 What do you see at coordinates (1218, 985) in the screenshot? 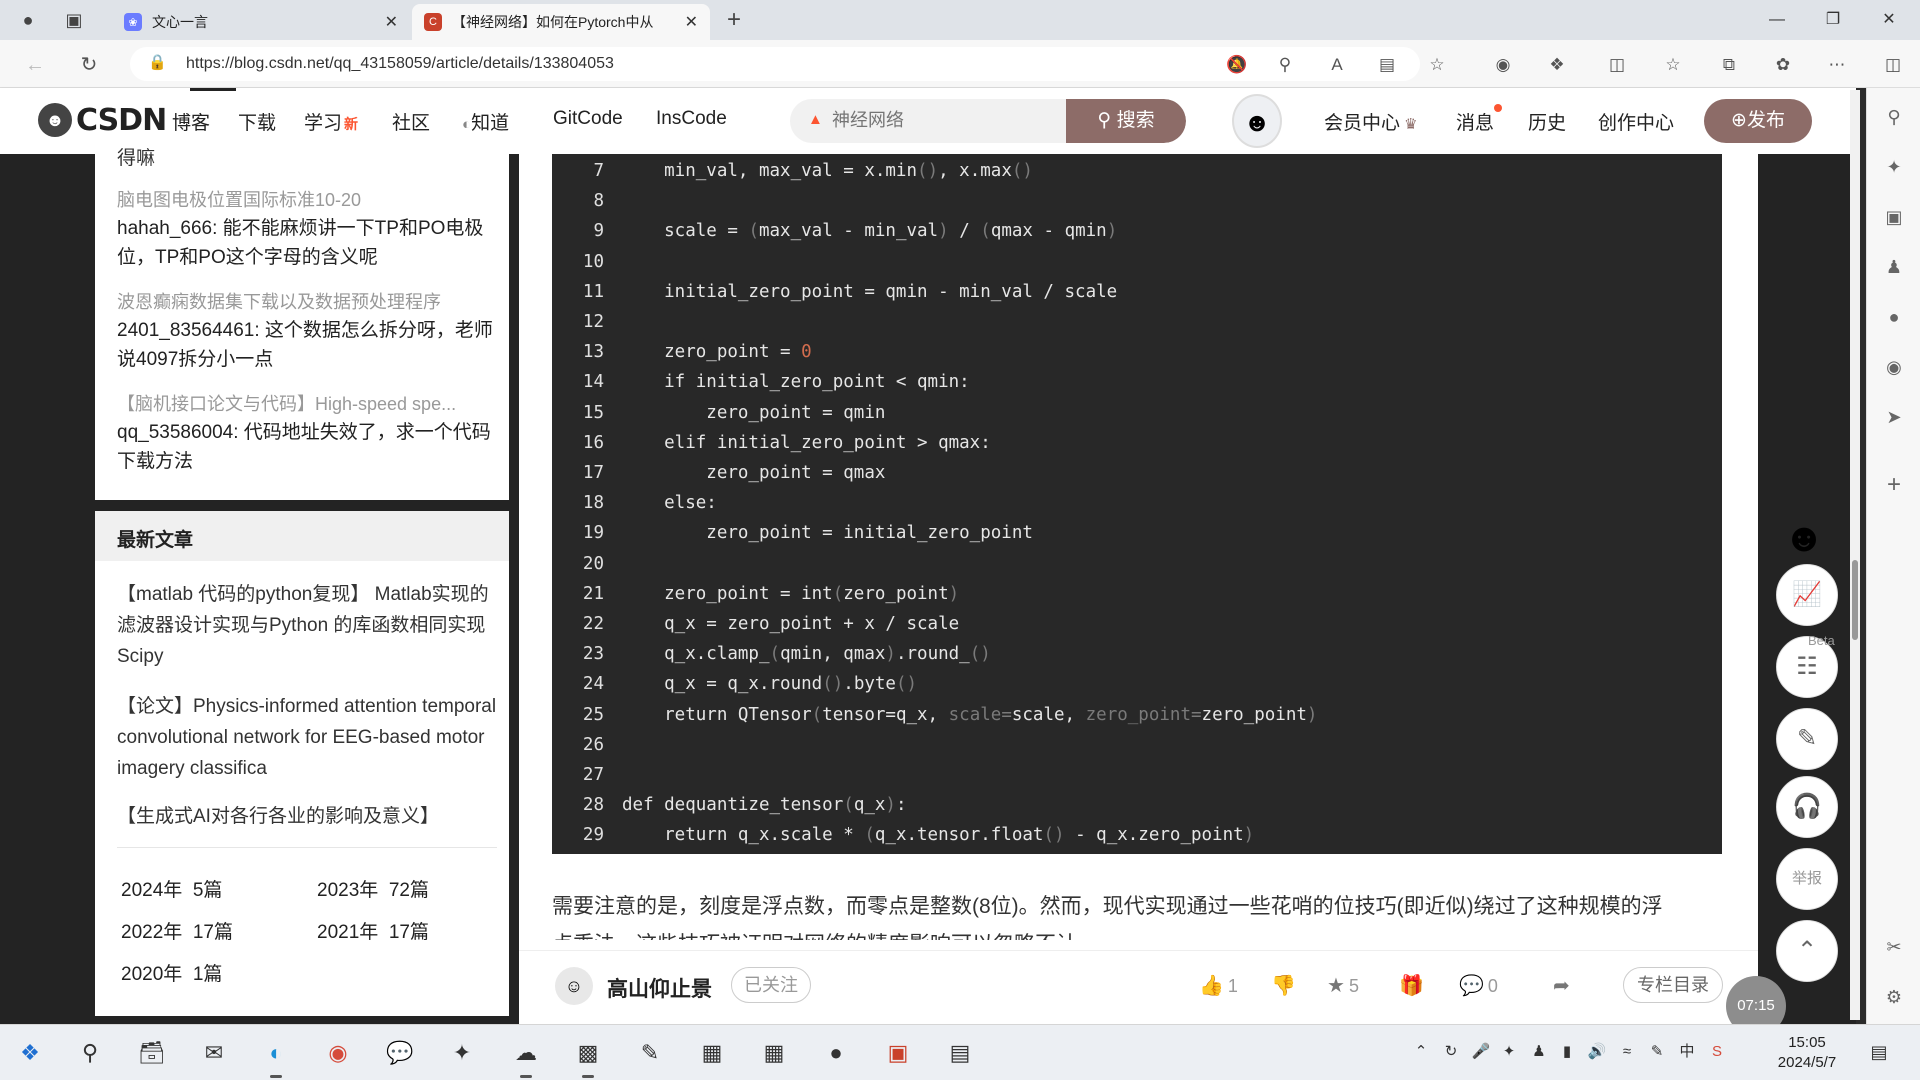
I see `like-button: 👍 1` at bounding box center [1218, 985].